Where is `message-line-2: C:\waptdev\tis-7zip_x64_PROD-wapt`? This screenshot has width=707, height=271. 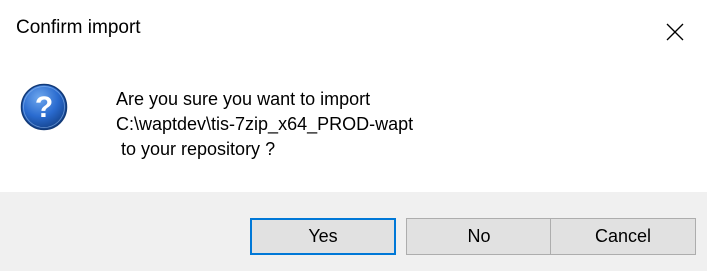
message-line-2: C:\waptdev\tis-7zip_x64_PROD-wapt is located at coordinates (265, 124).